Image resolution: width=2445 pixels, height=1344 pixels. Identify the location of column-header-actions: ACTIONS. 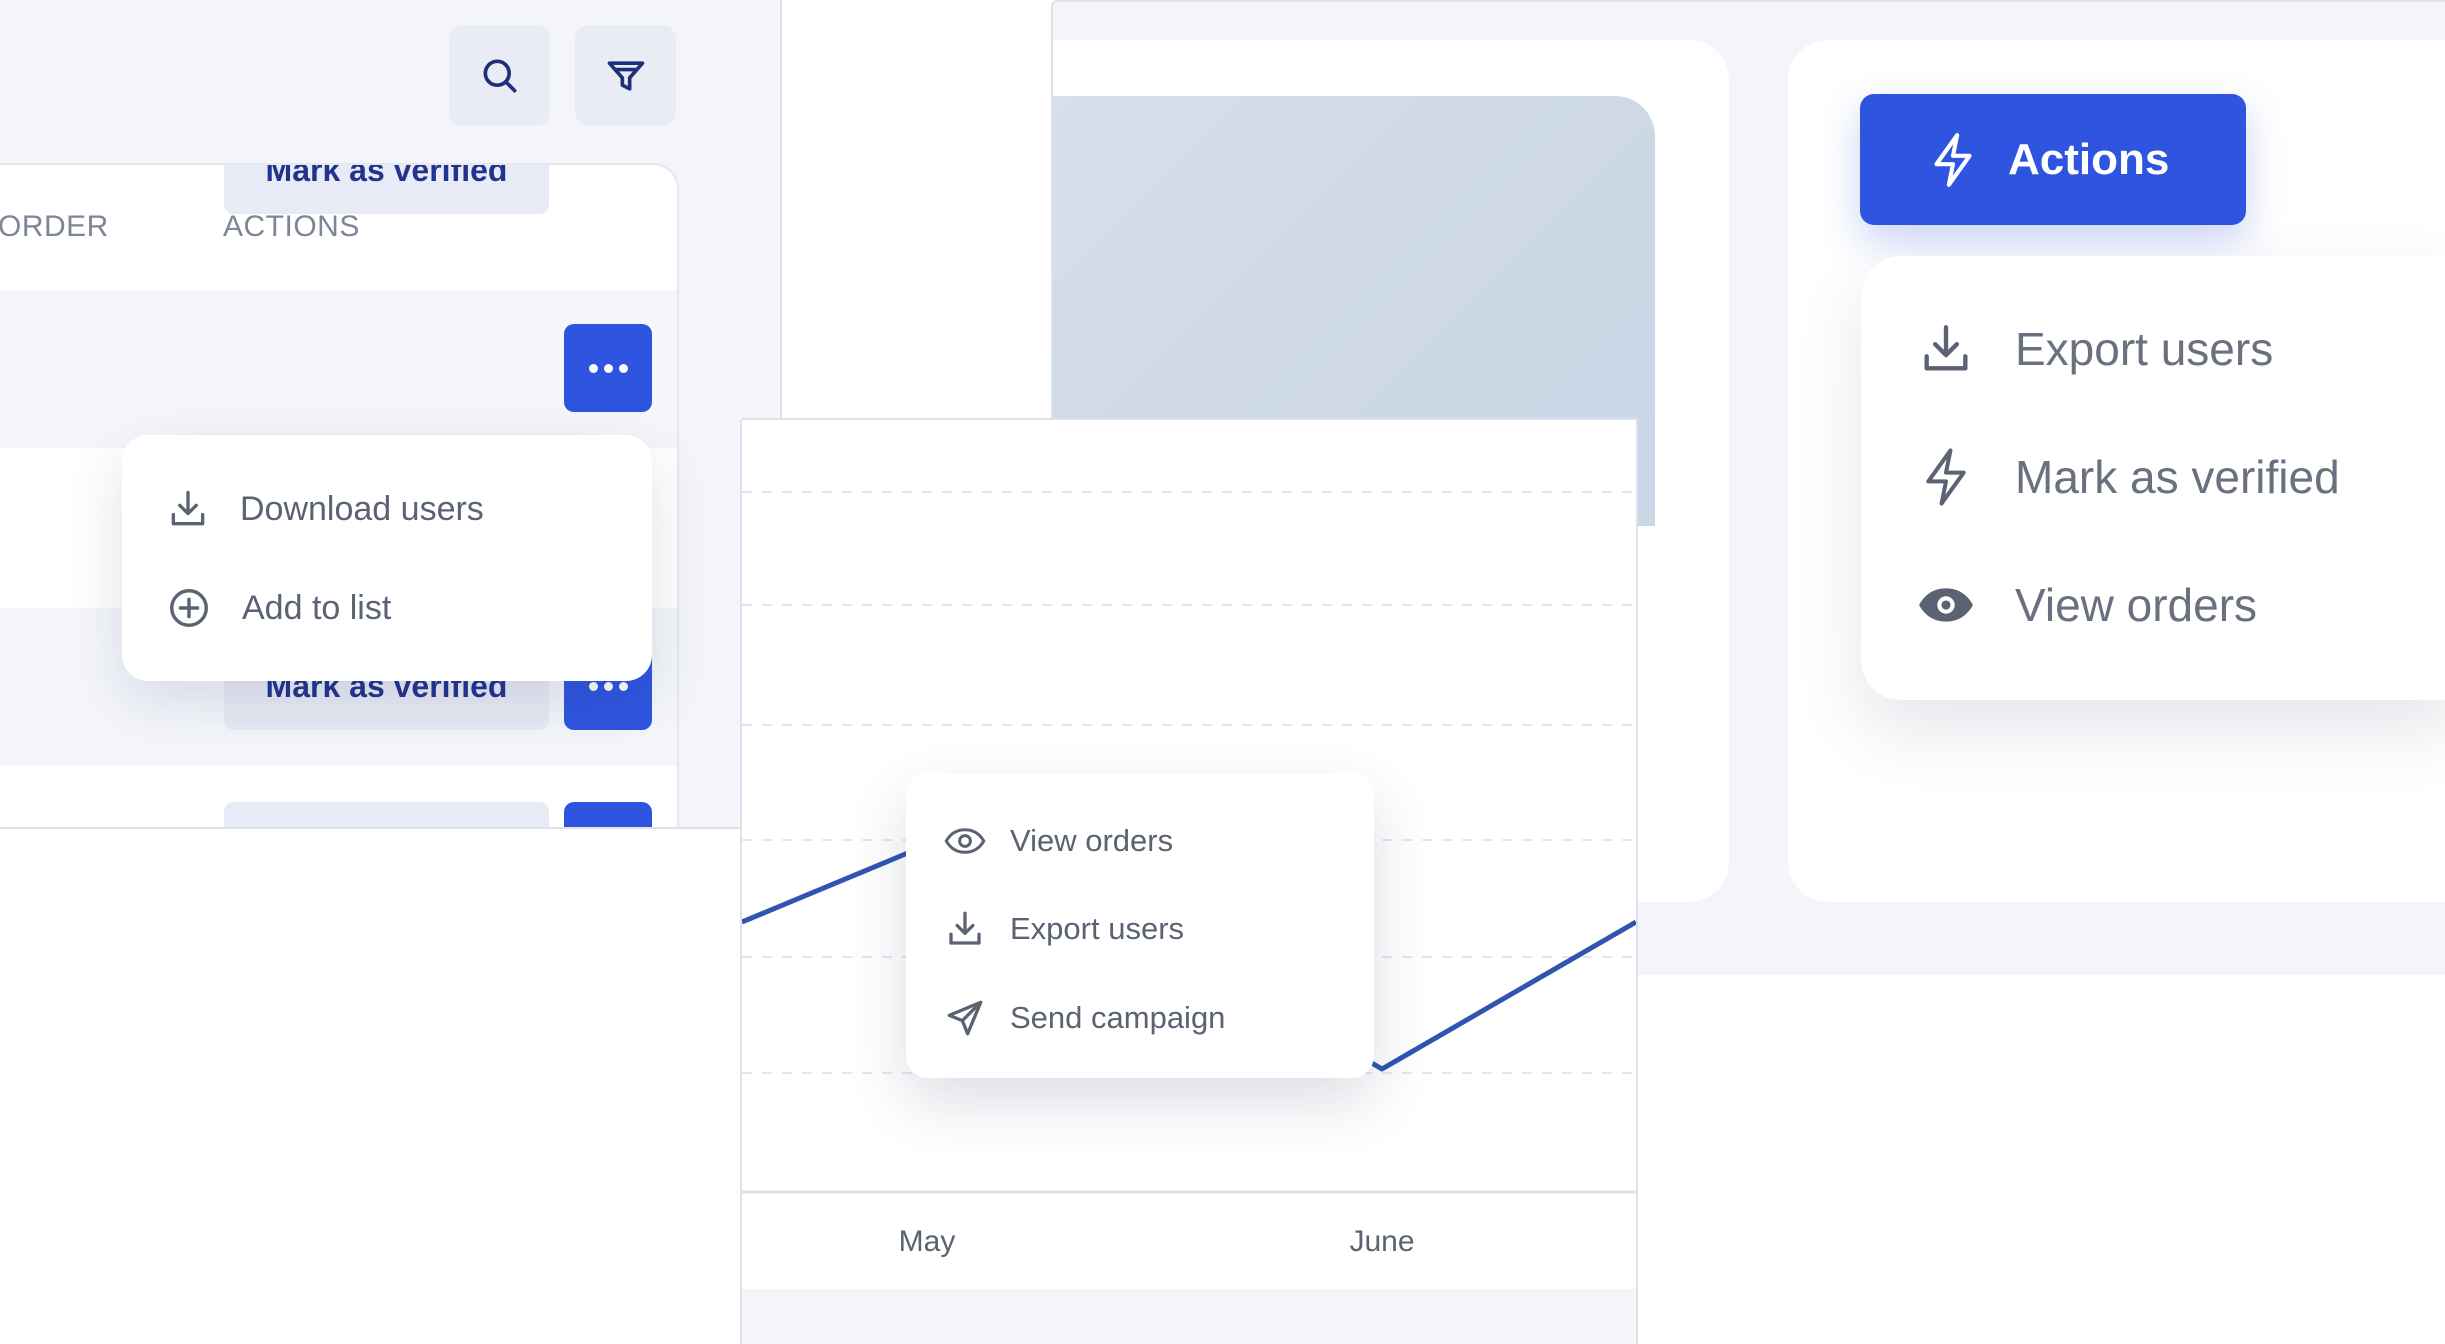
(291, 226).